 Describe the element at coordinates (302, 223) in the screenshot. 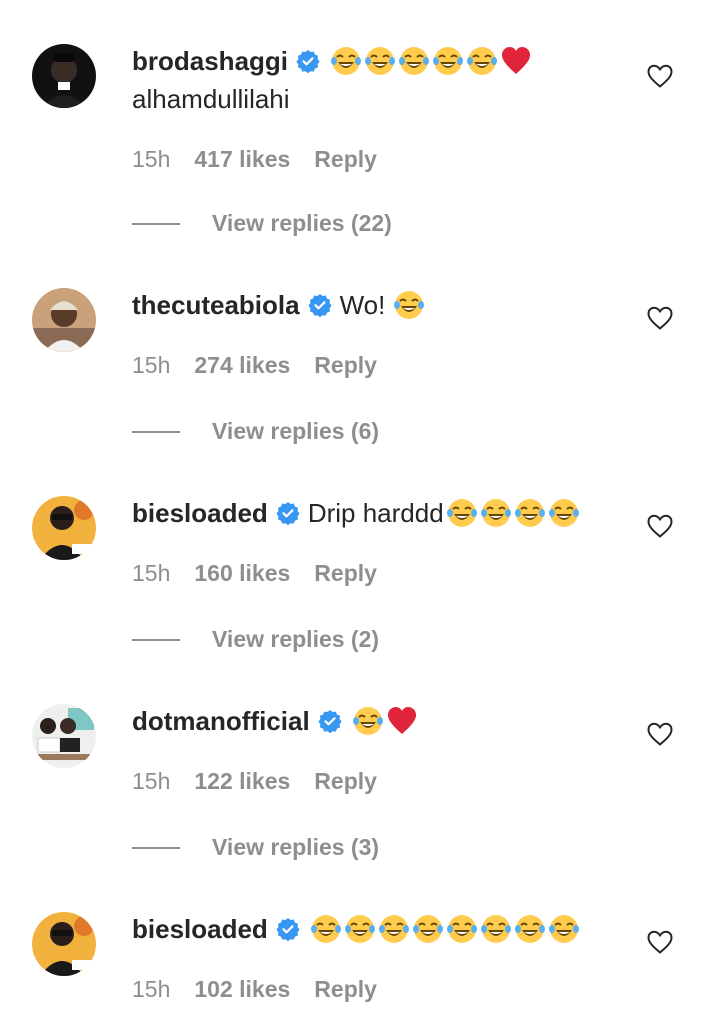

I see `view-replies-label: View replies (22)` at that location.